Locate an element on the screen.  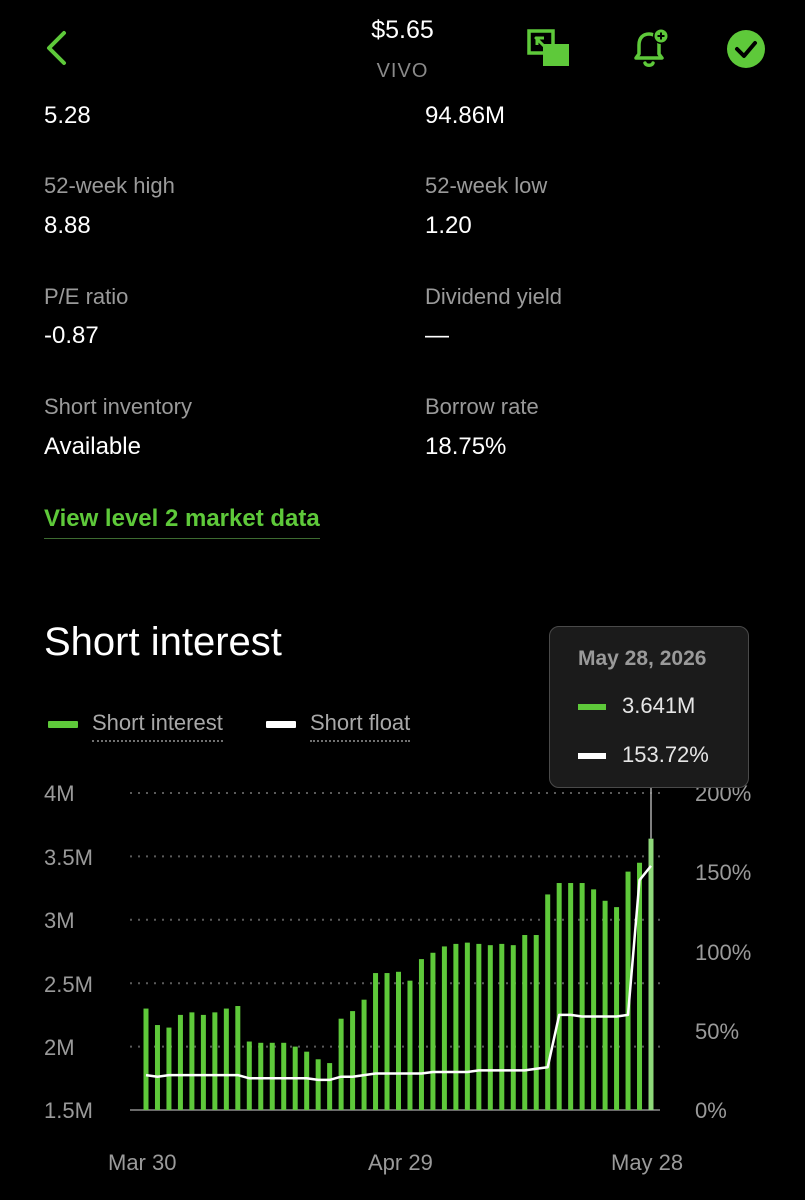
short-interest-bars is located at coordinates (398, 974).